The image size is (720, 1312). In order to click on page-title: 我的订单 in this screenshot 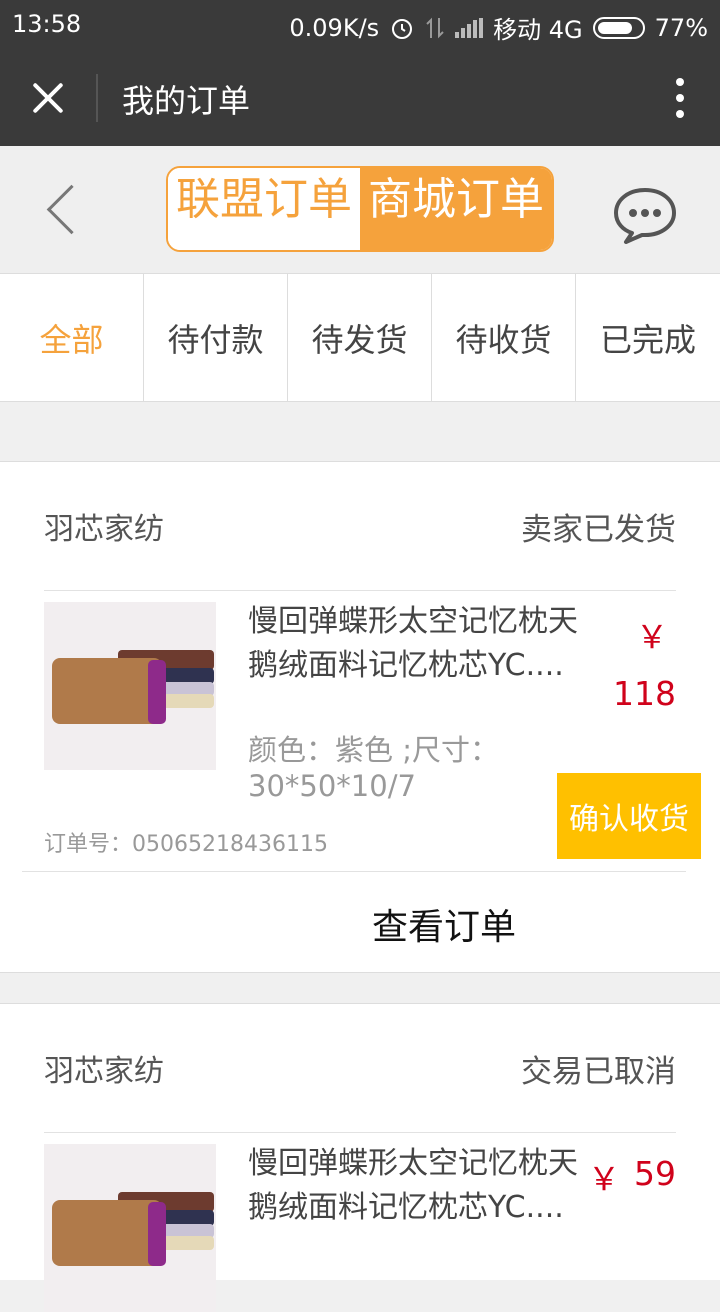, I will do `click(186, 101)`.